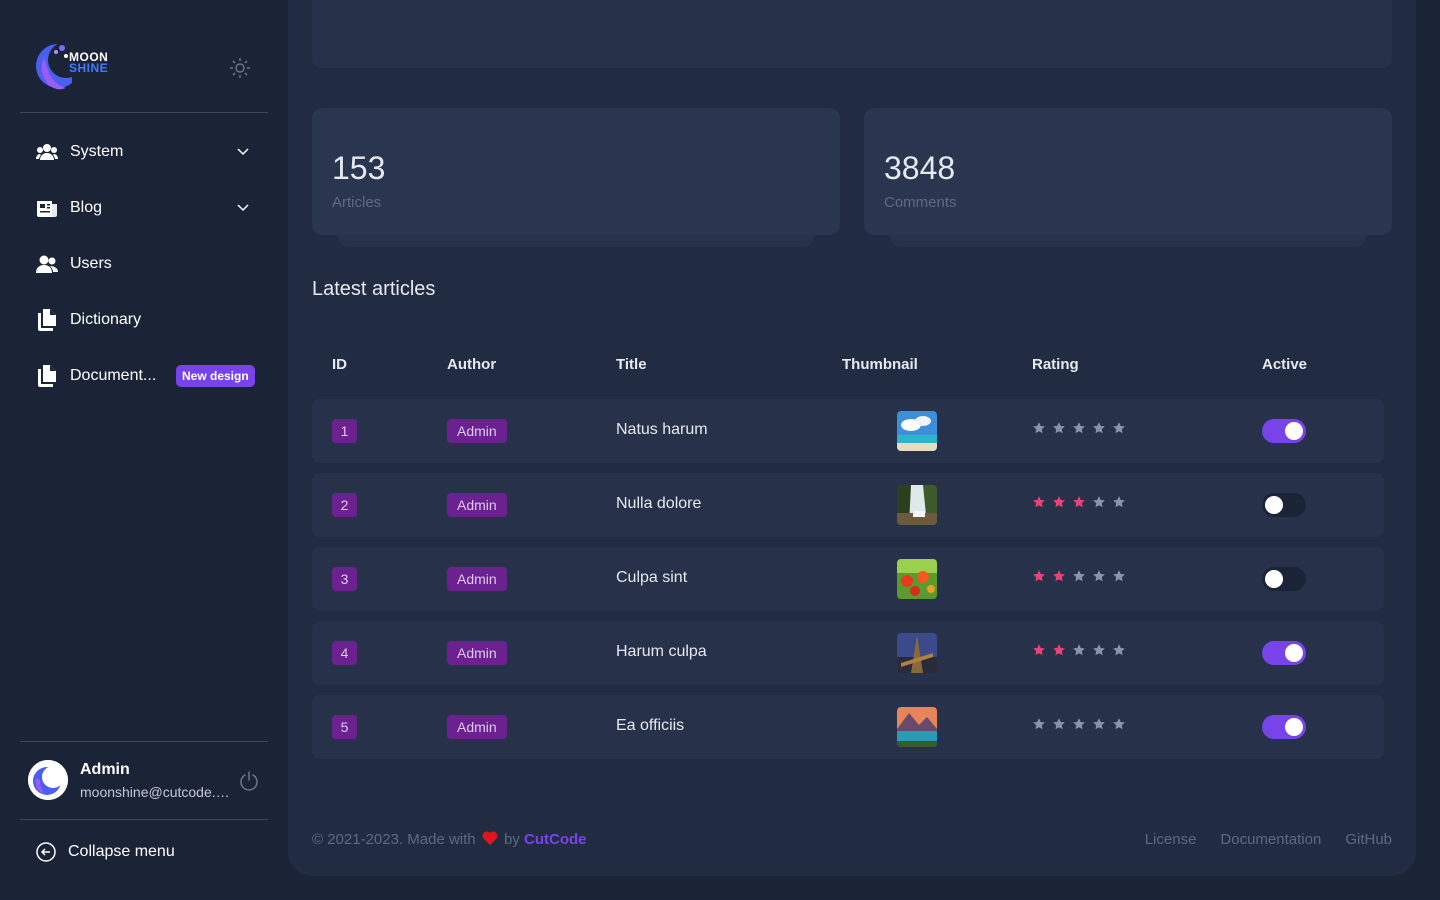 Image resolution: width=1440 pixels, height=900 pixels. I want to click on footer-links: License Documentation GitHub, so click(1256, 839).